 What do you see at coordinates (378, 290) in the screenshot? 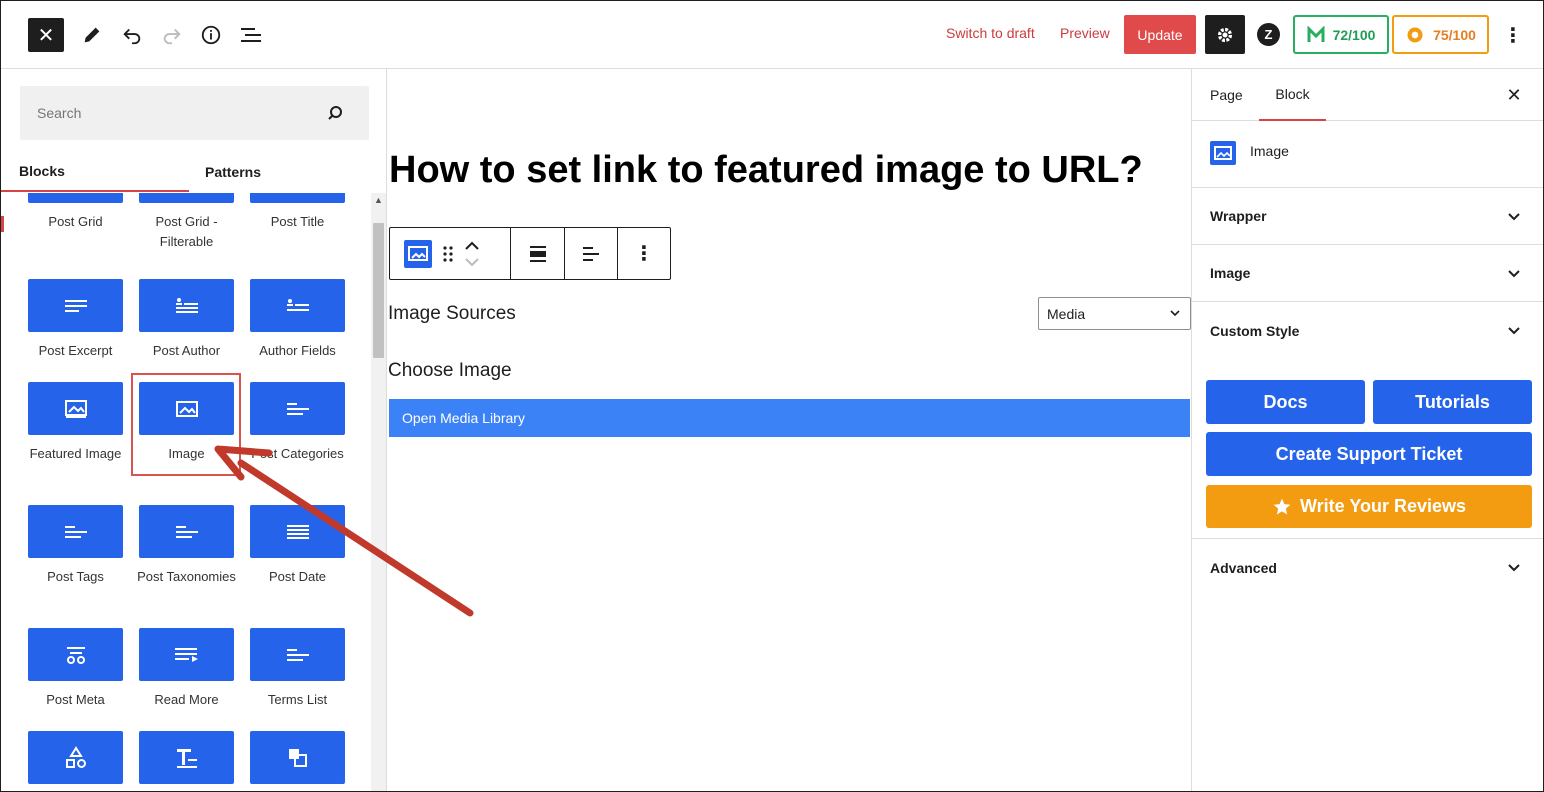
I see `scroll-thumb` at bounding box center [378, 290].